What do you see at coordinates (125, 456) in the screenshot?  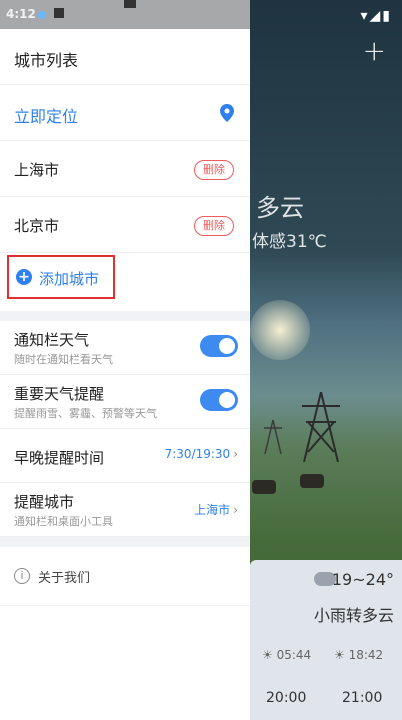 I see `reminder-time-row: 早晚提醒时间 7:30/19:30 ›` at bounding box center [125, 456].